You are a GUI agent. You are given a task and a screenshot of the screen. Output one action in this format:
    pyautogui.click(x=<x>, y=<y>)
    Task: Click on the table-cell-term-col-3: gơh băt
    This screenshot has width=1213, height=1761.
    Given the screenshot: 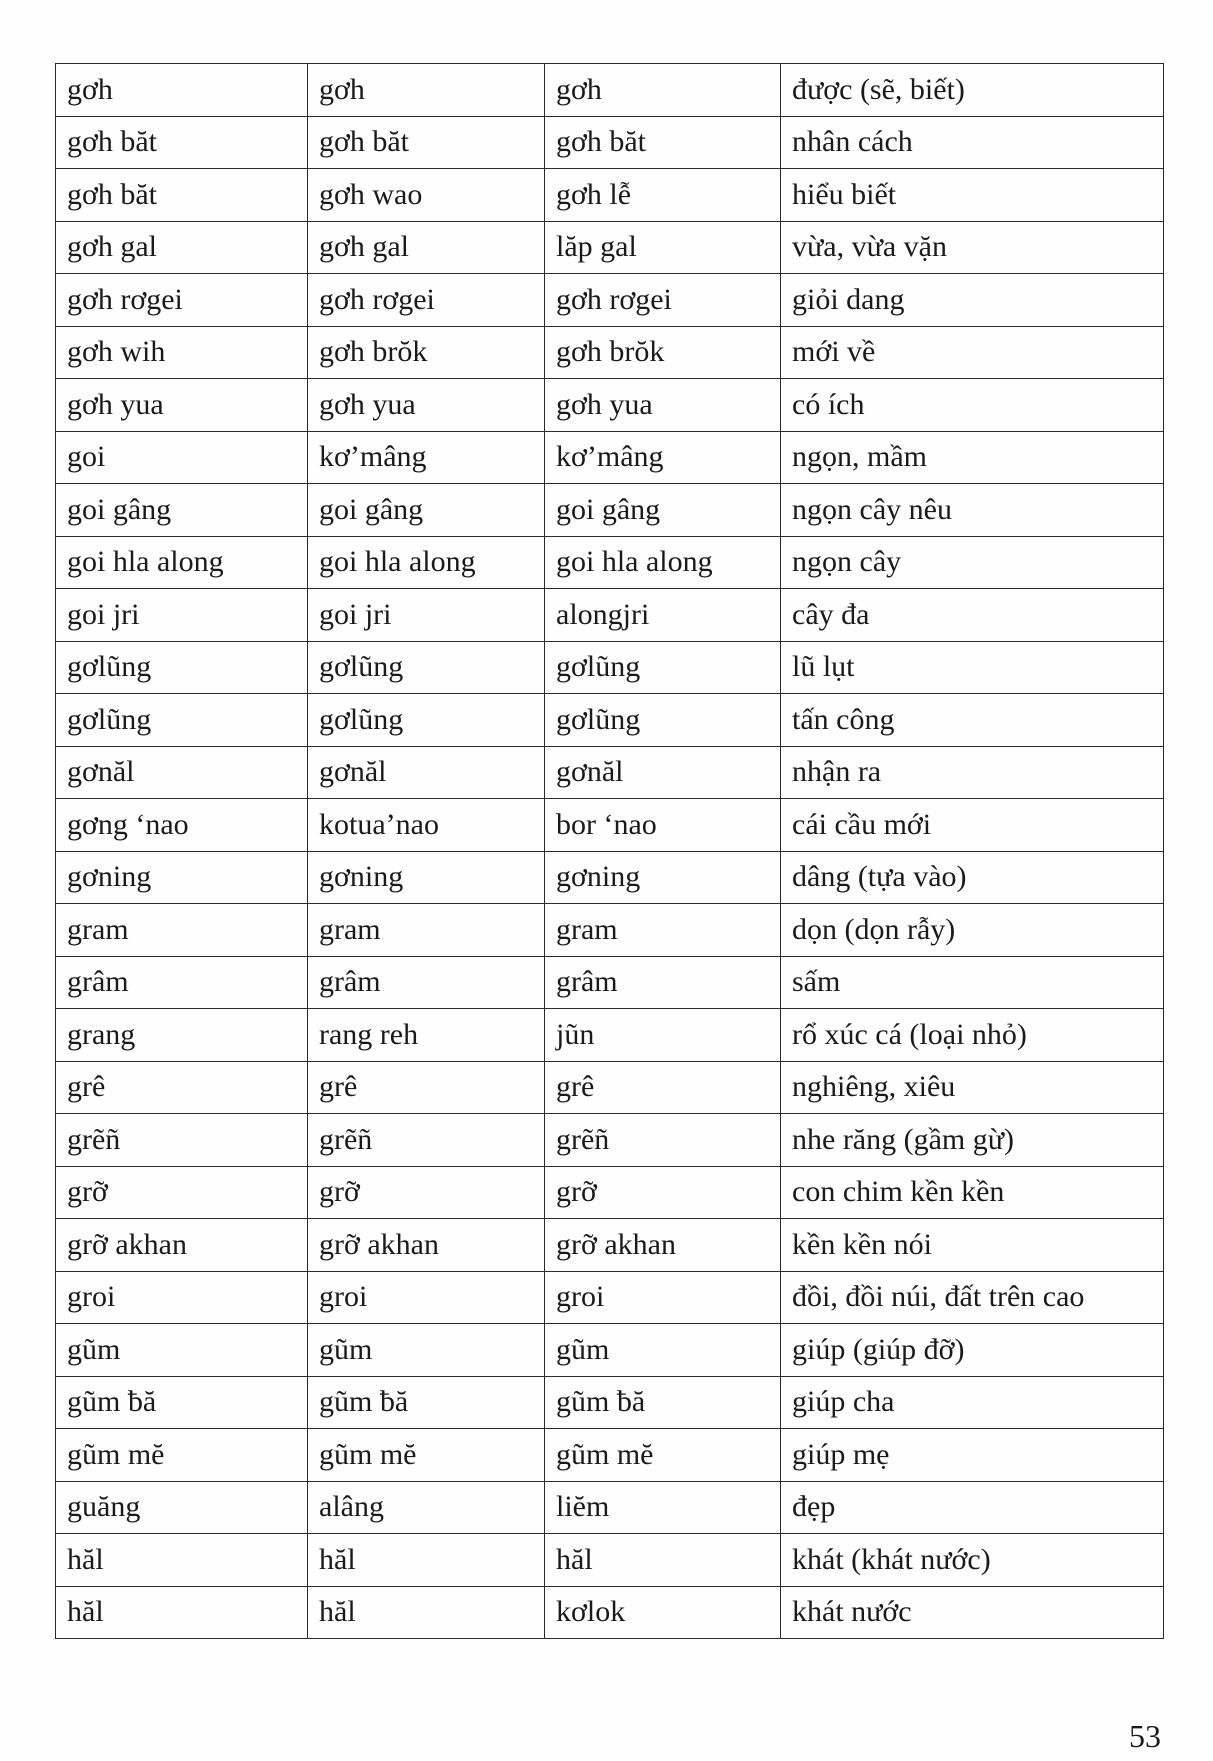 What is the action you would take?
    pyautogui.click(x=662, y=142)
    